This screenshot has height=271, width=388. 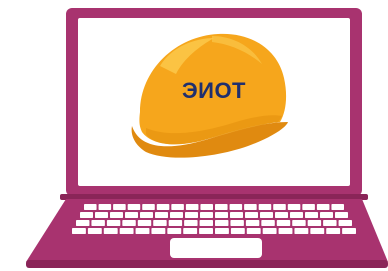 What do you see at coordinates (216, 248) in the screenshot?
I see `touchpad` at bounding box center [216, 248].